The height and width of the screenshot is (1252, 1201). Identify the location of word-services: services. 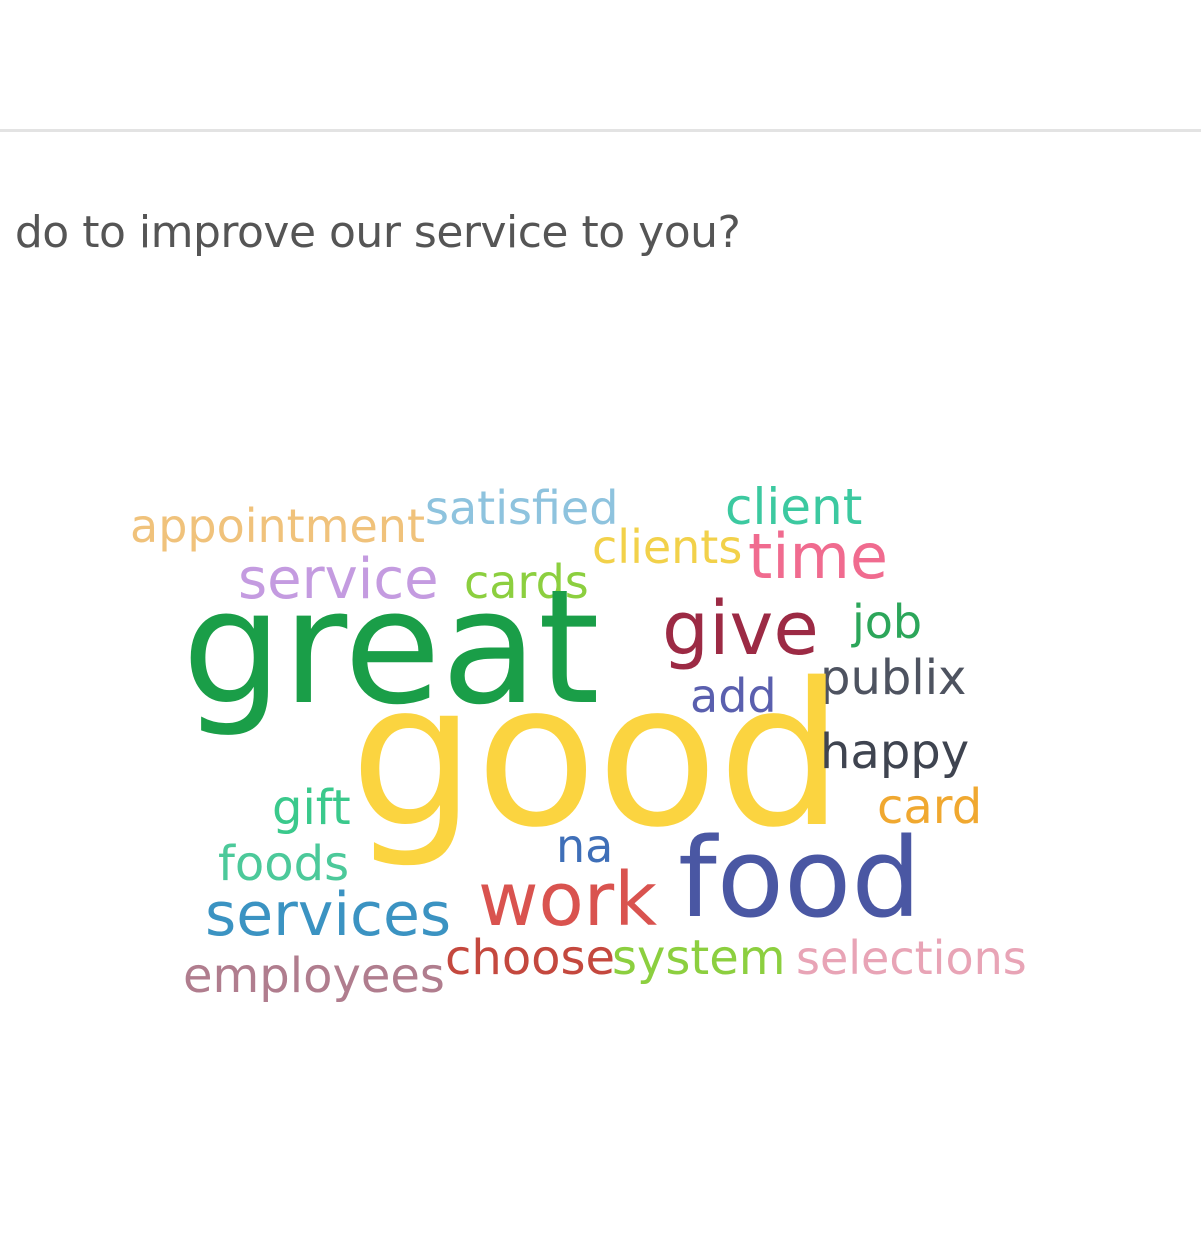
(328, 915).